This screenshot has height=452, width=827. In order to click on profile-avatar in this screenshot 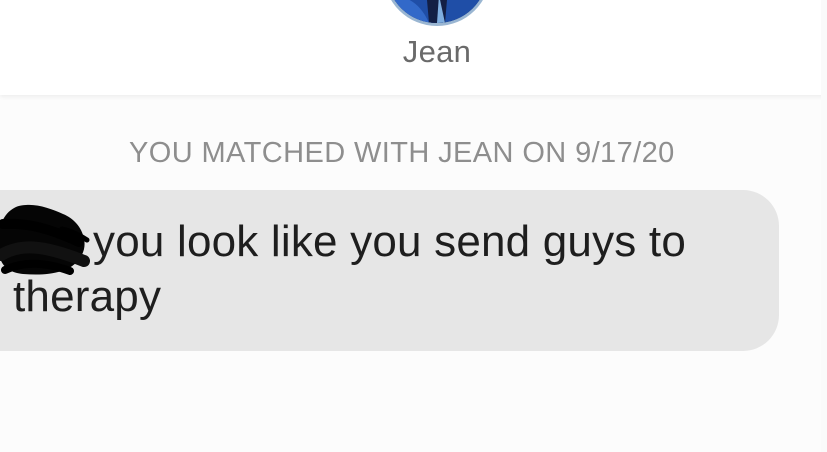, I will do `click(437, 11)`.